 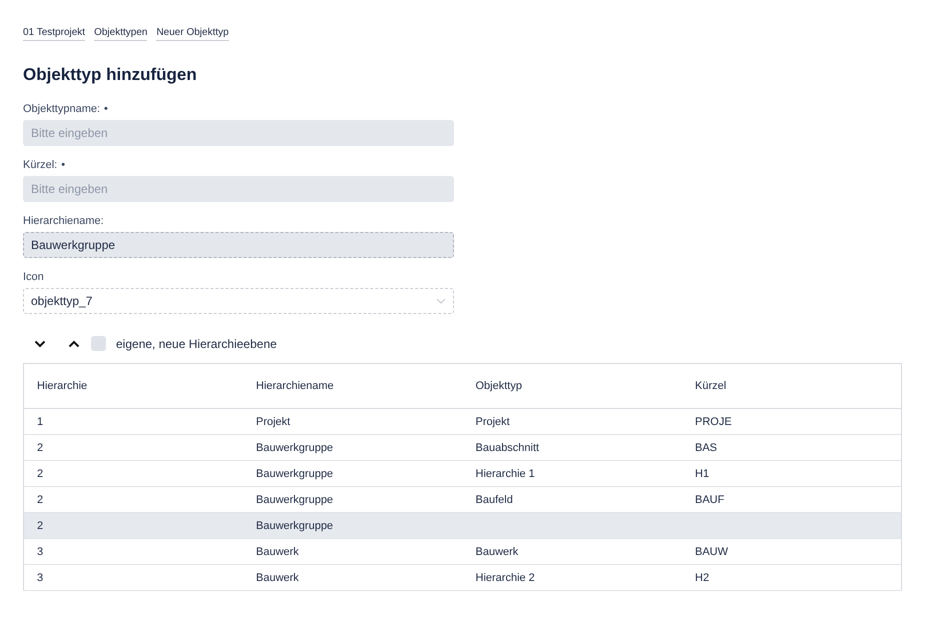 I want to click on table-row: 2 Bauwerkgruppe Bauabschnitt BAS, so click(x=463, y=447).